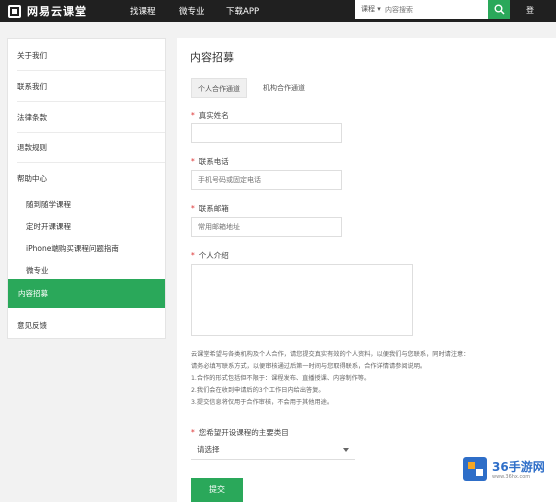 The width and height of the screenshot is (556, 502). Describe the element at coordinates (475, 469) in the screenshot. I see `watermark-logo-icon` at that location.